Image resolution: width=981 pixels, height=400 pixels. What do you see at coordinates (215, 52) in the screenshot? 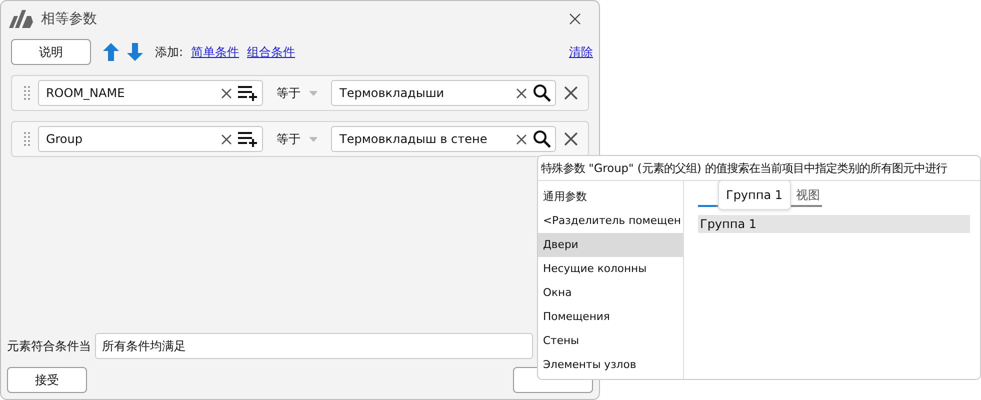
I see `add-condition-link: 简单条件` at bounding box center [215, 52].